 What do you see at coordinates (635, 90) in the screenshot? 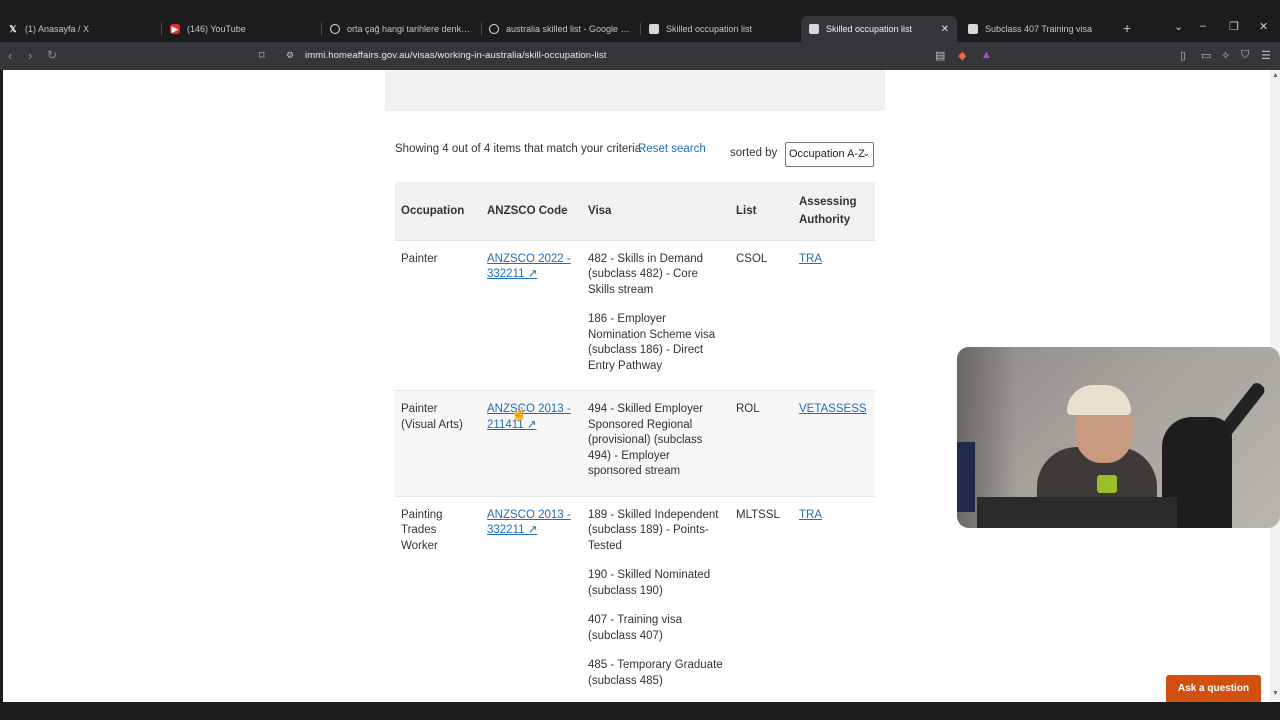
I see `search-panel-bottom` at bounding box center [635, 90].